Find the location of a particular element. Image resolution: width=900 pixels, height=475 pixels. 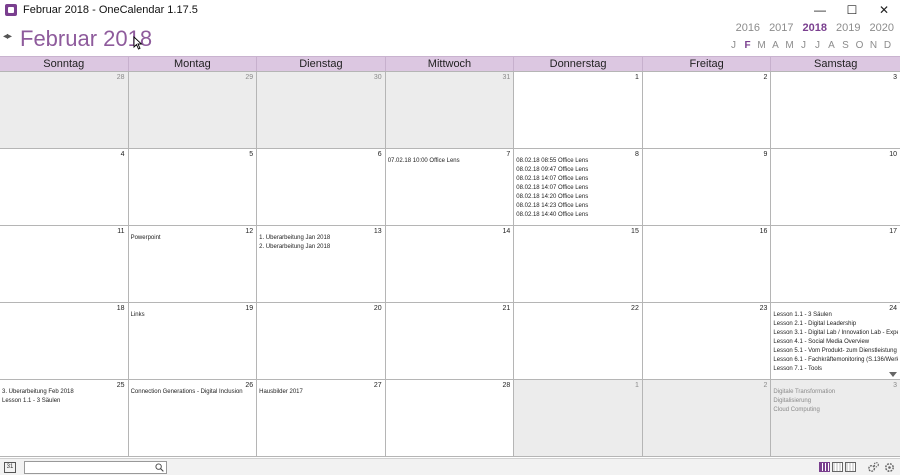

month-view-icon is located at coordinates (824, 467).